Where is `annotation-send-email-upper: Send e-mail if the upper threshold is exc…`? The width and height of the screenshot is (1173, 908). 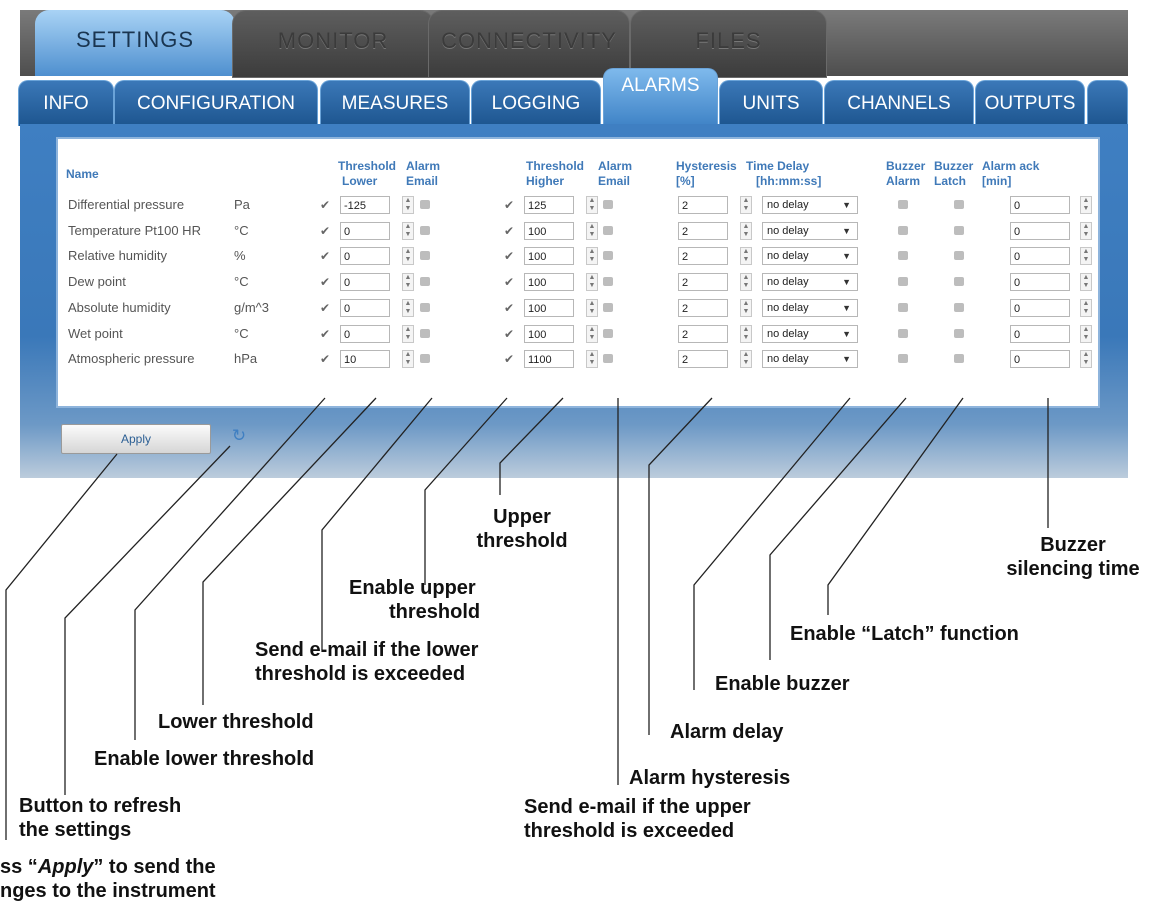
annotation-send-email-upper: Send e-mail if the upper threshold is exc… is located at coordinates (637, 819).